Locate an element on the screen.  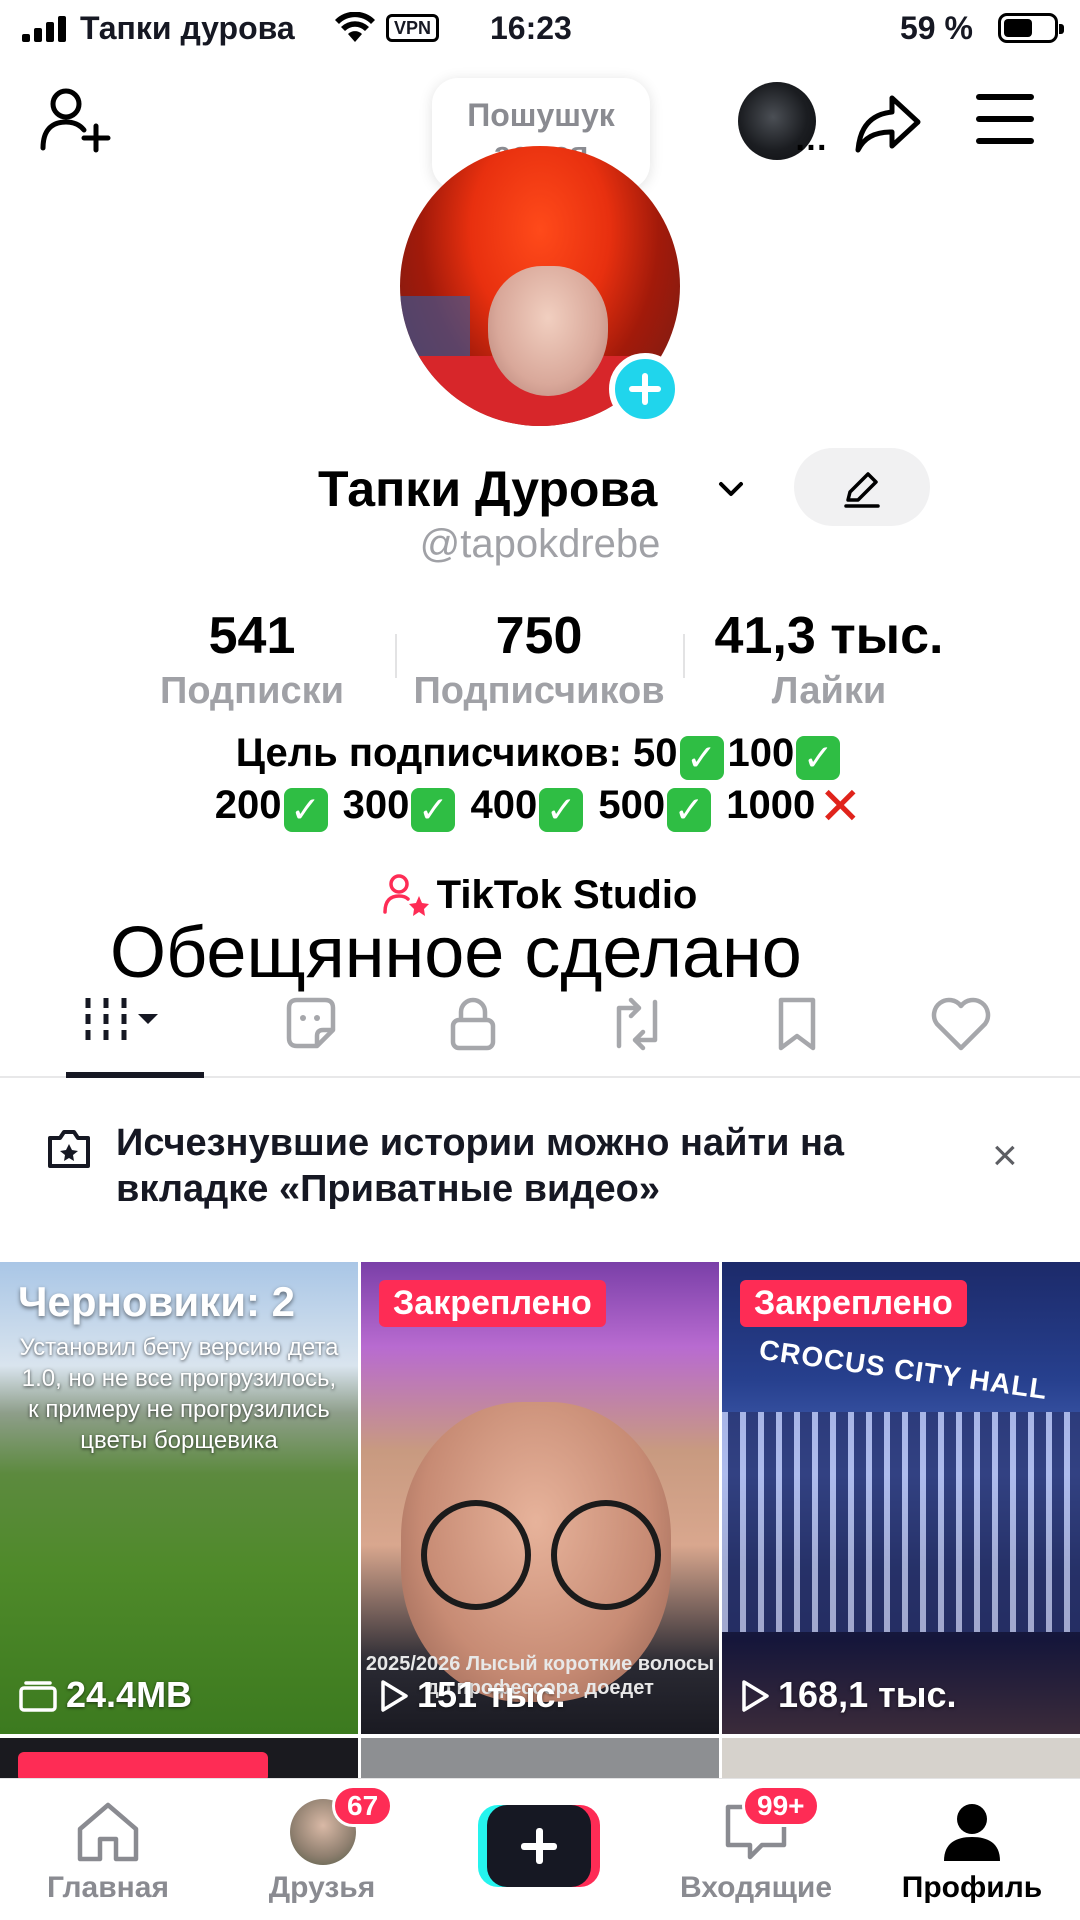
close-icon: × is located at coordinates (1005, 1156).